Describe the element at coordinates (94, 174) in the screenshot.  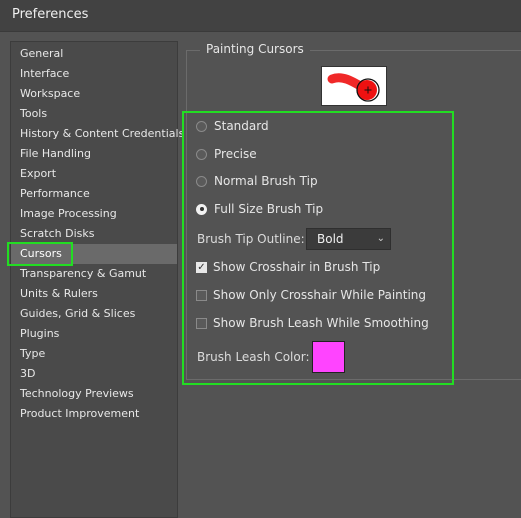
I see `sidebar-item-export: Export` at that location.